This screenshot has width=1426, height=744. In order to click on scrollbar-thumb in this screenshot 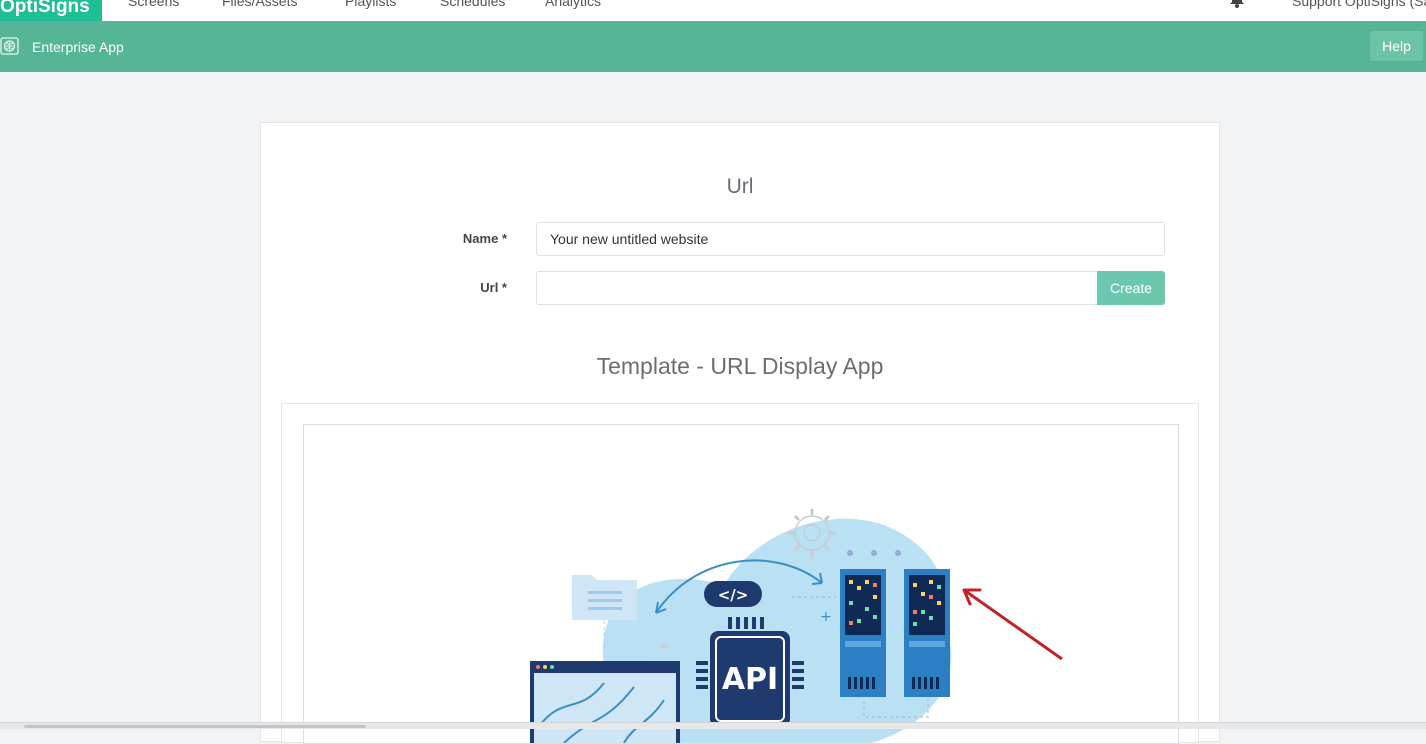, I will do `click(195, 726)`.